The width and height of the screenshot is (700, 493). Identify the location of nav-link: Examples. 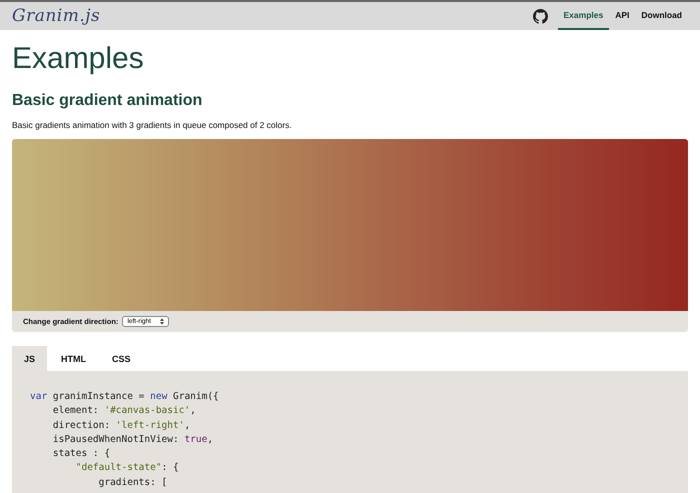
(584, 16).